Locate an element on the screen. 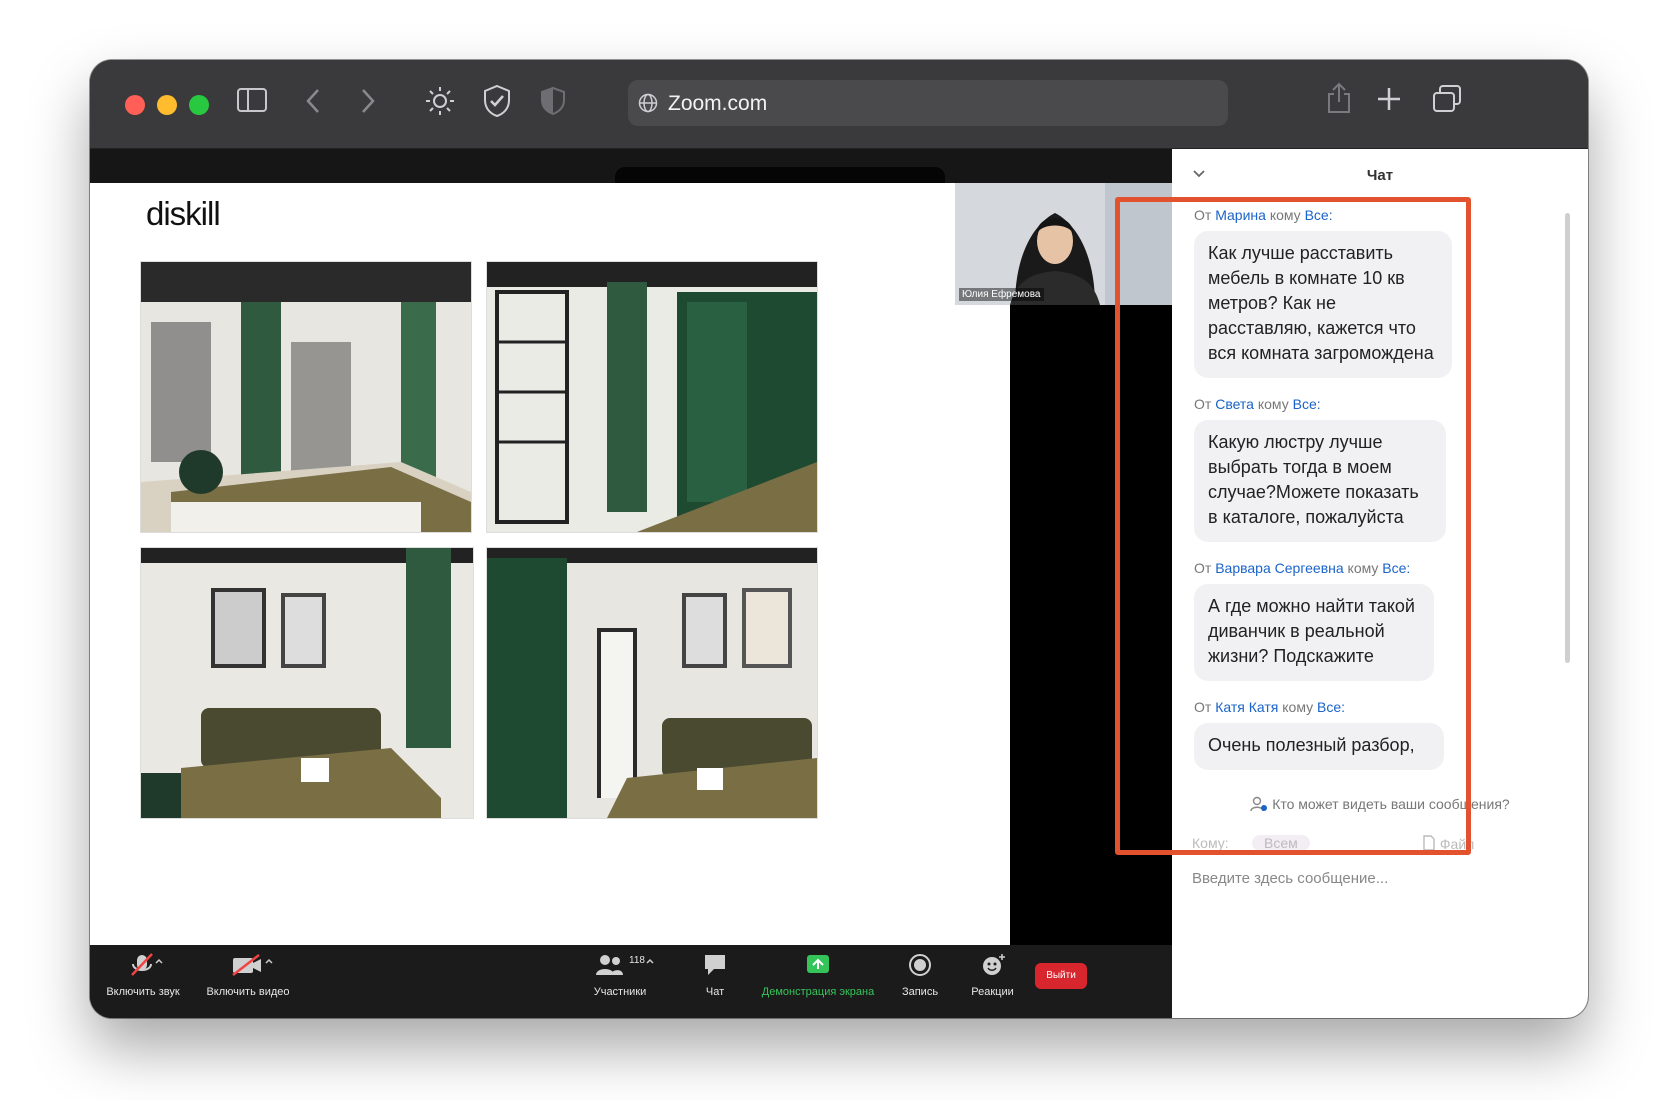  highlight-annotation-box is located at coordinates (1293, 526).